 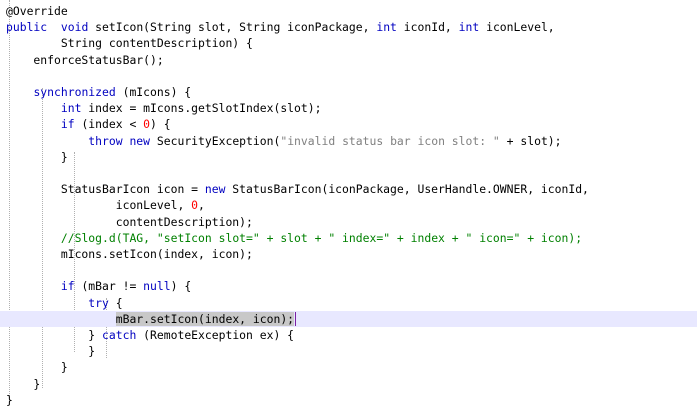 I want to click on code-token: (index <, so click(x=109, y=124).